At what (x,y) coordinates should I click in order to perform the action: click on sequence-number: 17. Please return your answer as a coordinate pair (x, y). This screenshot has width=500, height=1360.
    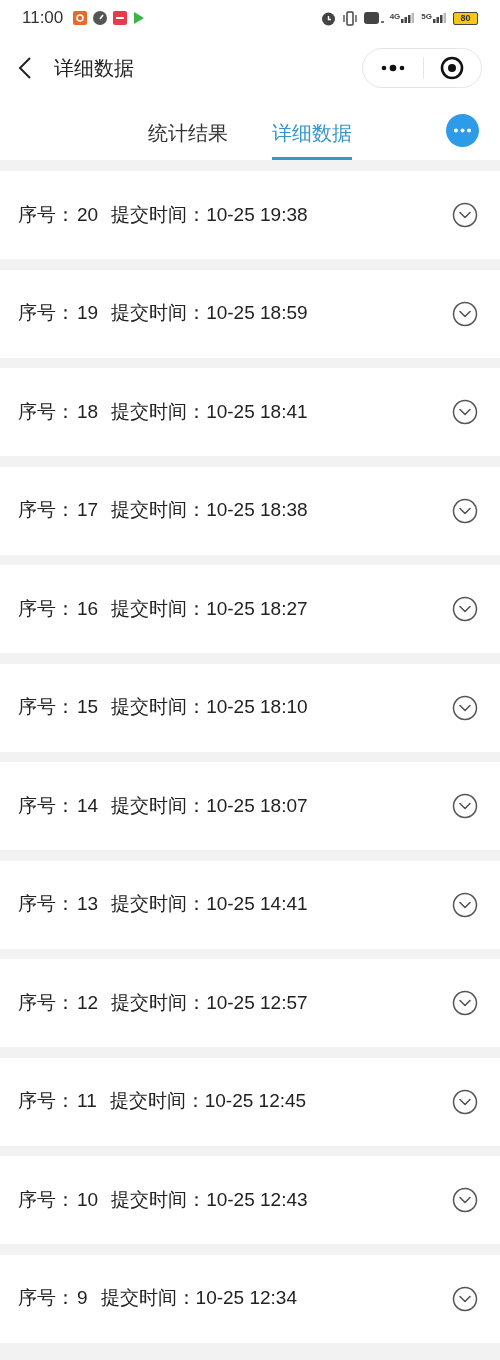
    Looking at the image, I should click on (88, 510).